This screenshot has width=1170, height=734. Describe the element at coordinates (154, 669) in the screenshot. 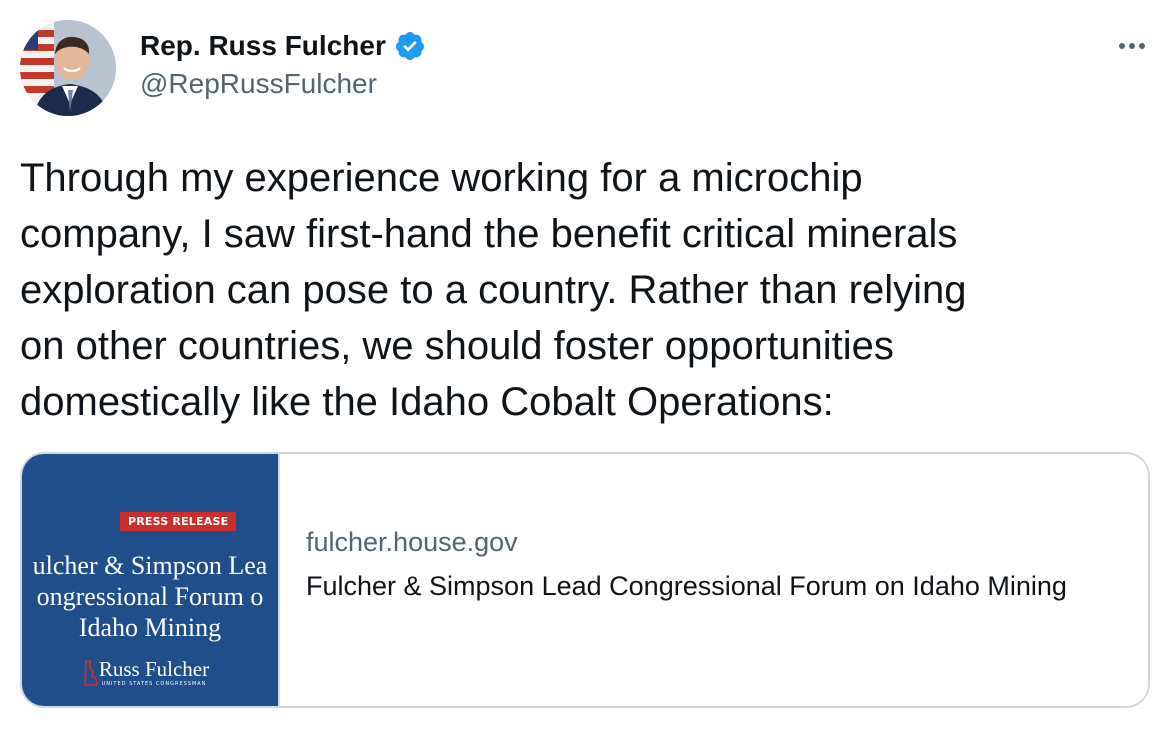

I see `logo-name: Russ Fulcher` at that location.